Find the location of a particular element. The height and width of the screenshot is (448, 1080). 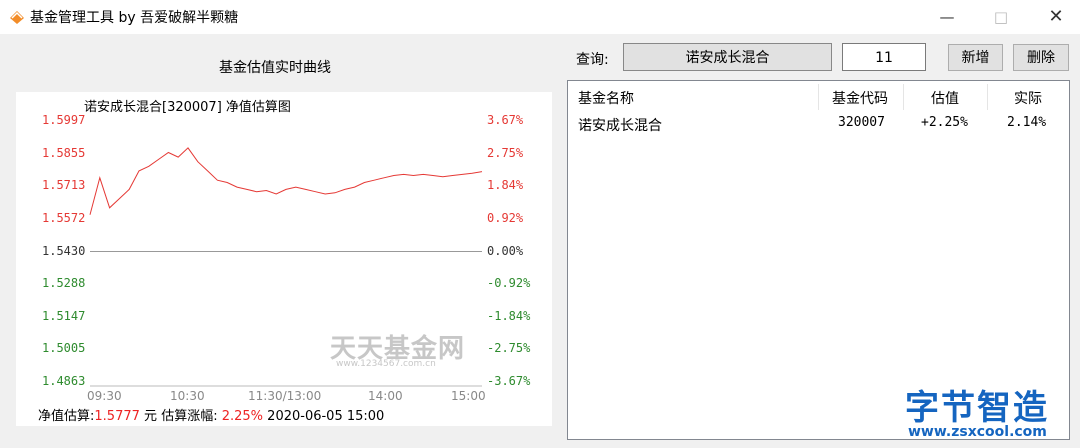

y-tick-left: 1.5005 is located at coordinates (64, 348).